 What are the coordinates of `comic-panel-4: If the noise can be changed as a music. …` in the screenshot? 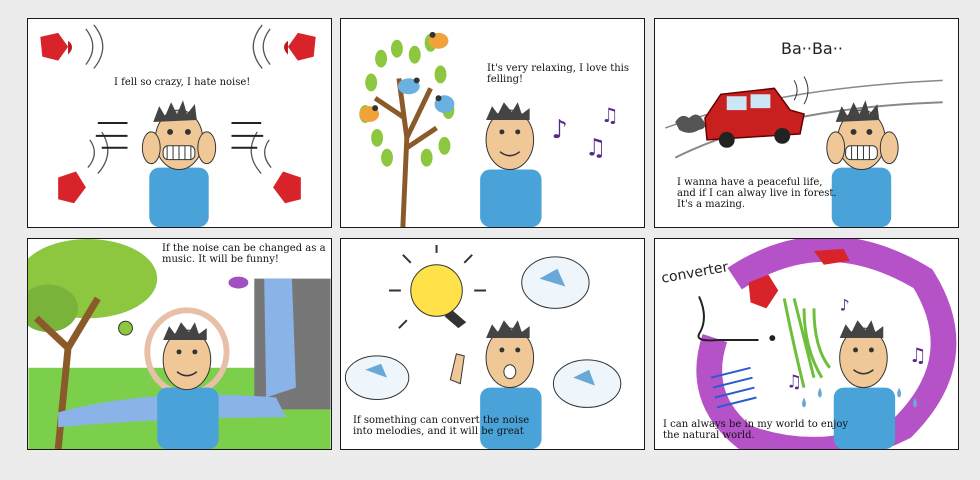 It's located at (179, 344).